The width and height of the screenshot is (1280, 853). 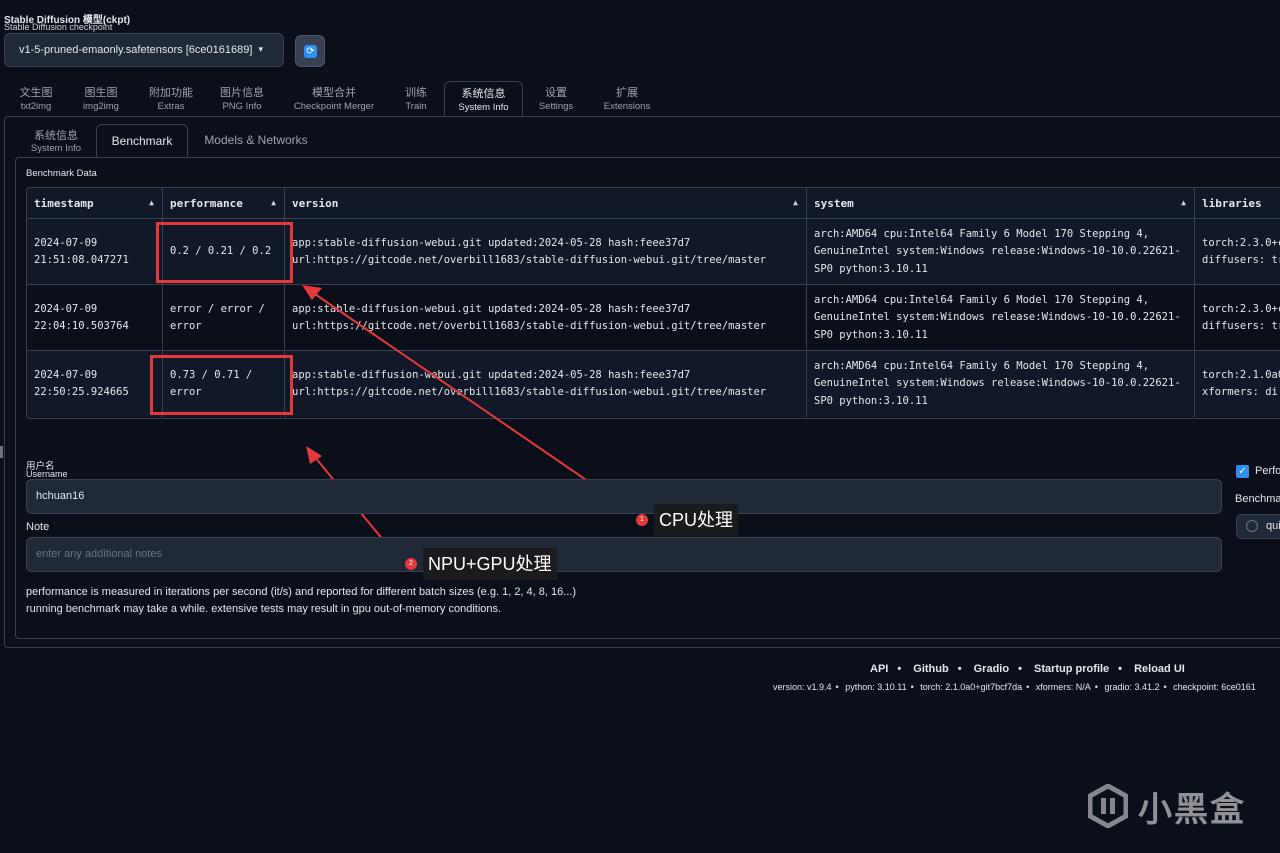 I want to click on username-label-en: Username, so click(x=47, y=474).